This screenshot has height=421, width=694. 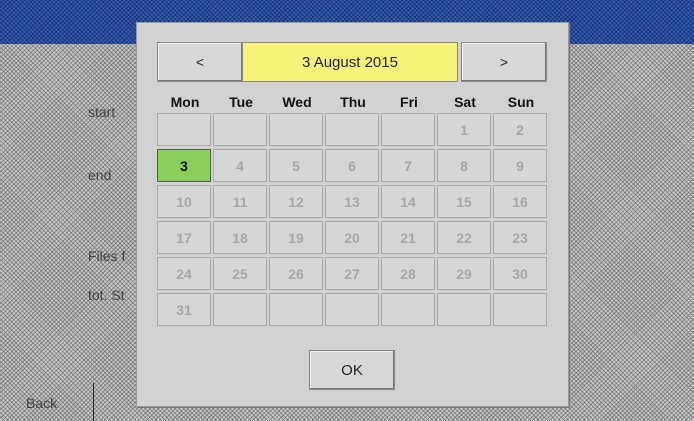 I want to click on current-date-display: 3 August 2015, so click(x=350, y=62).